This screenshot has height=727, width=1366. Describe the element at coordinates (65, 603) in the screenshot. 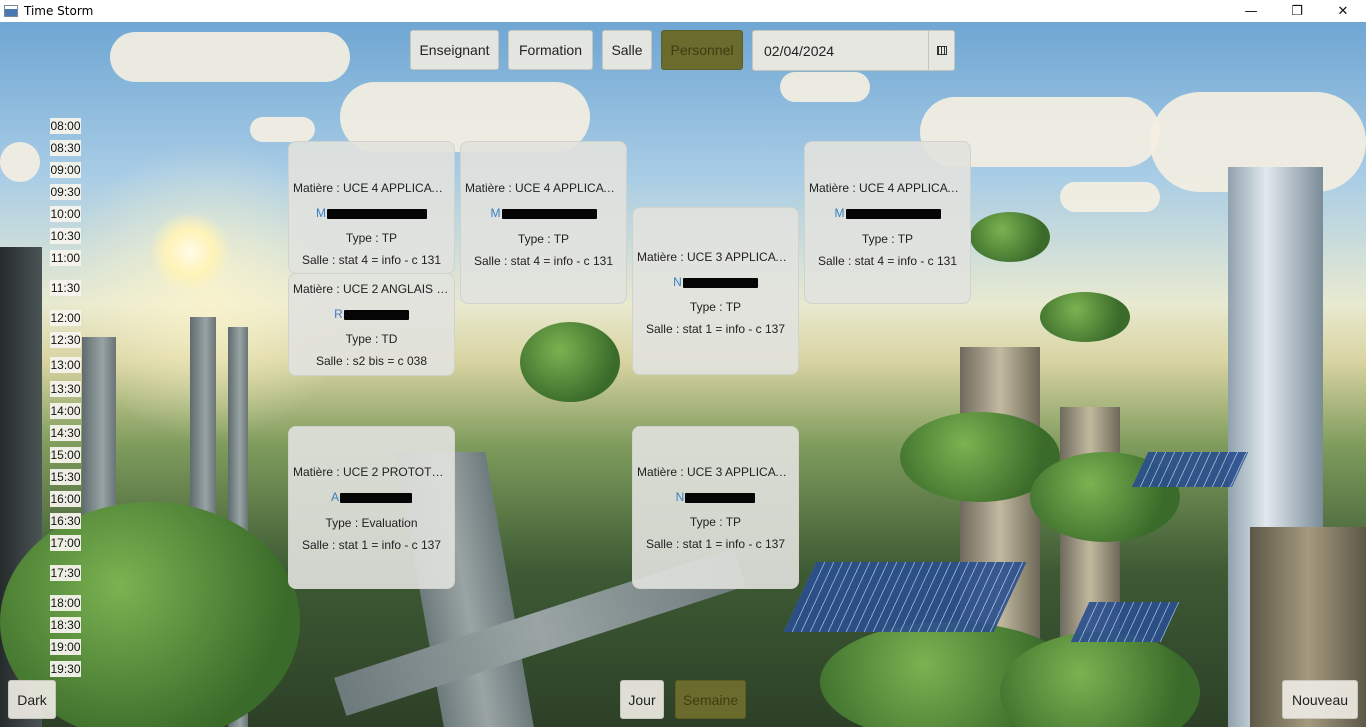

I see `time-label: 18:00` at that location.